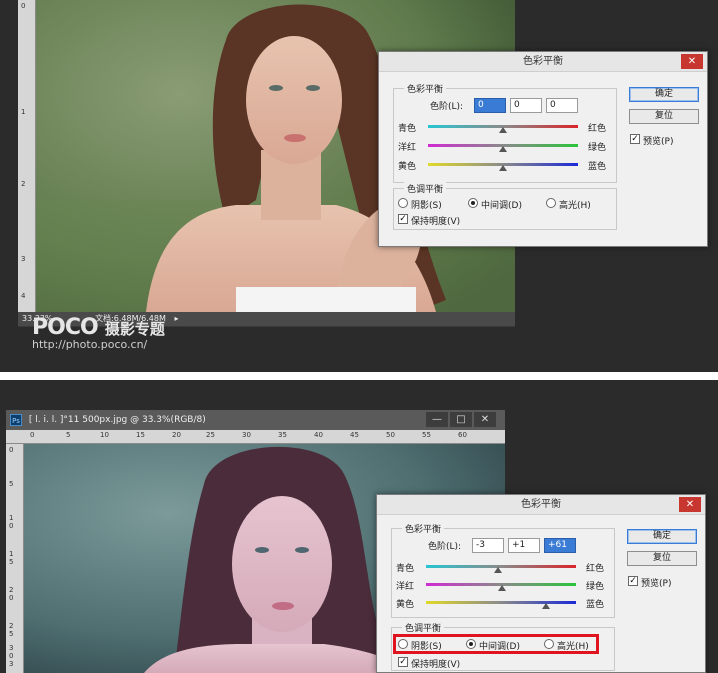 This screenshot has width=718, height=673. I want to click on maximize-icon: □, so click(461, 419).